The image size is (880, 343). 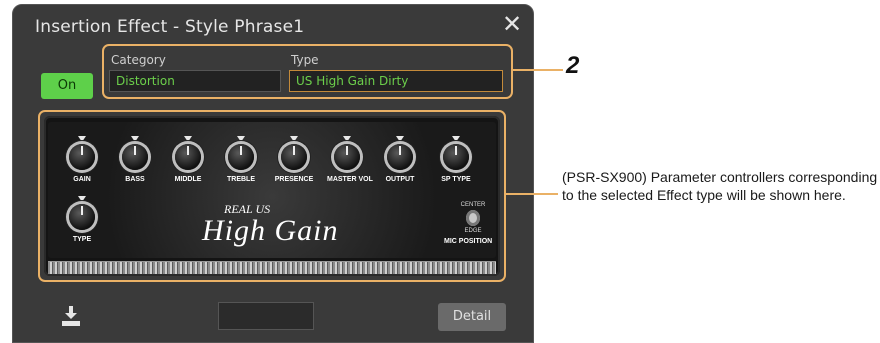 What do you see at coordinates (266, 316) in the screenshot?
I see `blank-value-field` at bounding box center [266, 316].